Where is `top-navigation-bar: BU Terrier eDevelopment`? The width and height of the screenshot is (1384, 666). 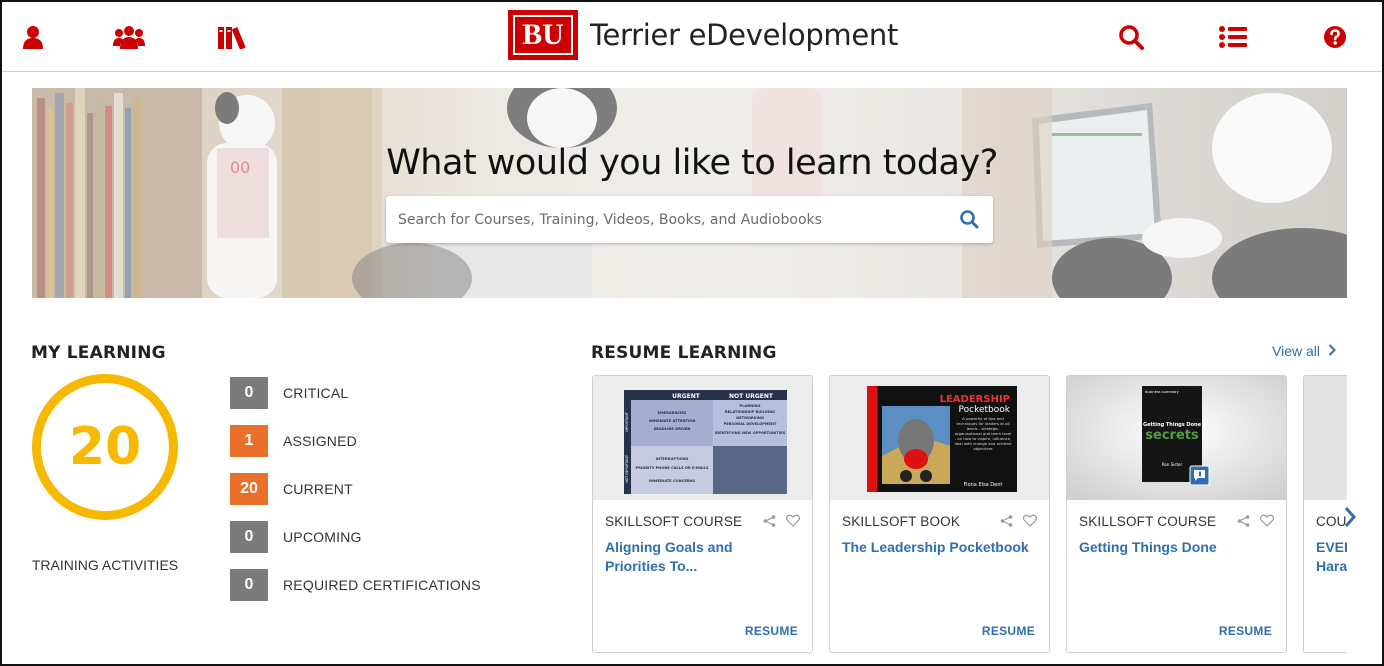
top-navigation-bar: BU Terrier eDevelopment is located at coordinates (692, 37).